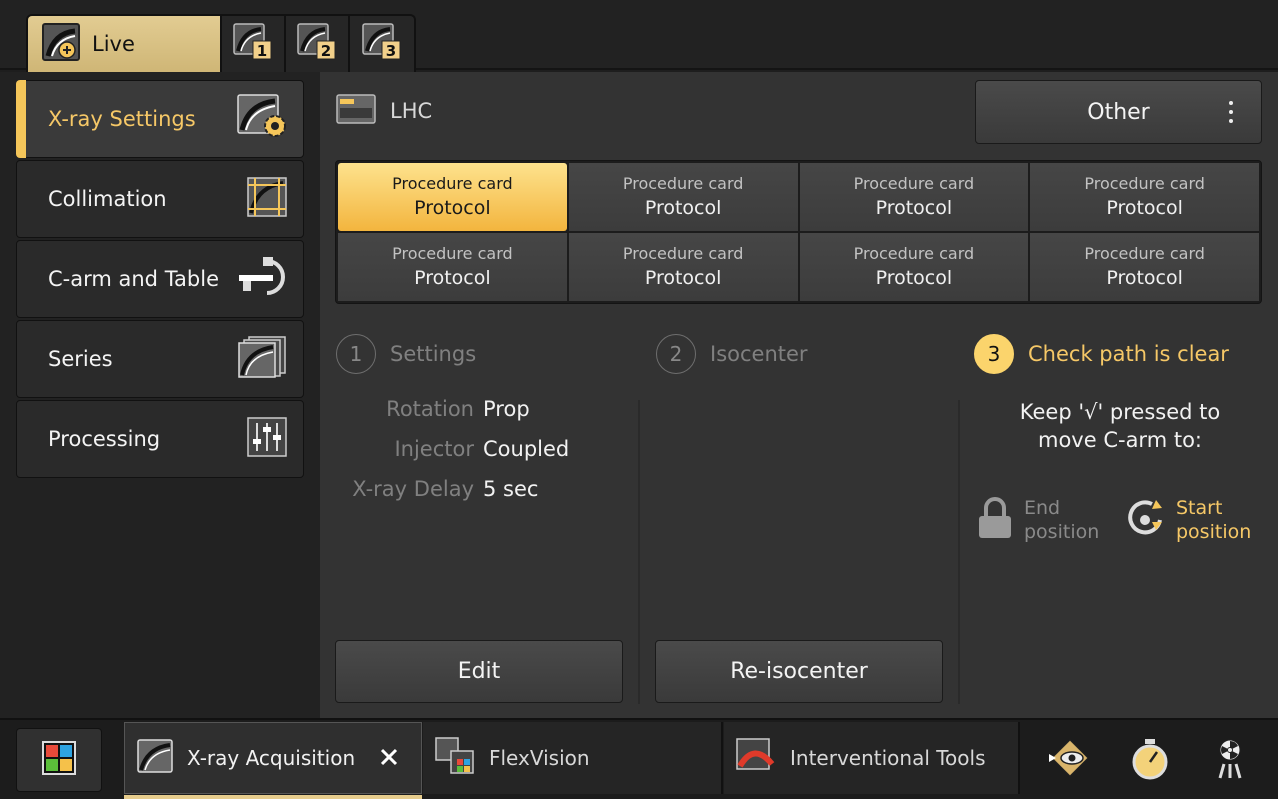 This screenshot has width=1278, height=799. Describe the element at coordinates (526, 449) in the screenshot. I see `setting-value: Coupled` at that location.